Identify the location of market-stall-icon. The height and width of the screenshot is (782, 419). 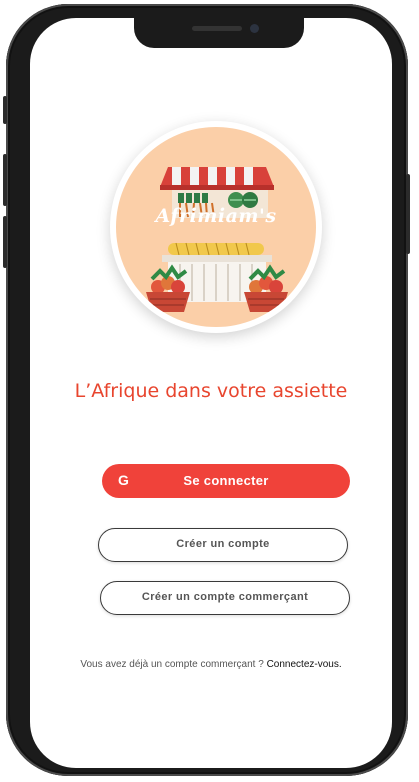
(217, 239).